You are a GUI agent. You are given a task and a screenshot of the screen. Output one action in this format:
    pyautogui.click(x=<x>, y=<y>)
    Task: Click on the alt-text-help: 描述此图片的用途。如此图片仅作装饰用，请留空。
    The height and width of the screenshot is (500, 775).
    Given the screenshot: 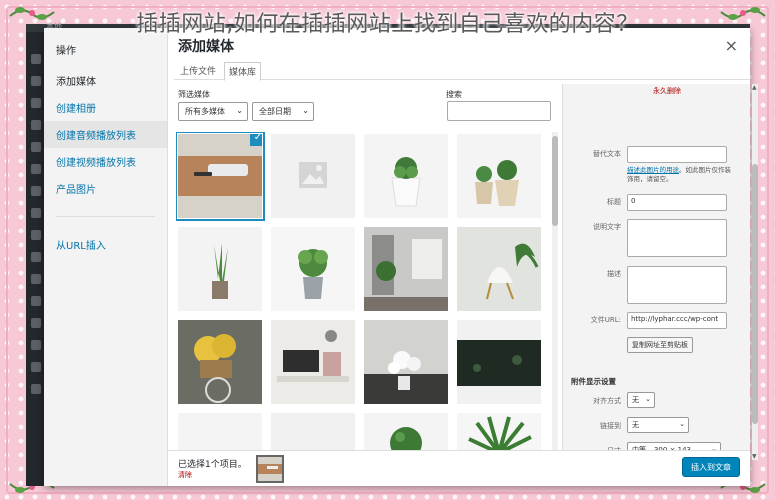 What is the action you would take?
    pyautogui.click(x=682, y=175)
    